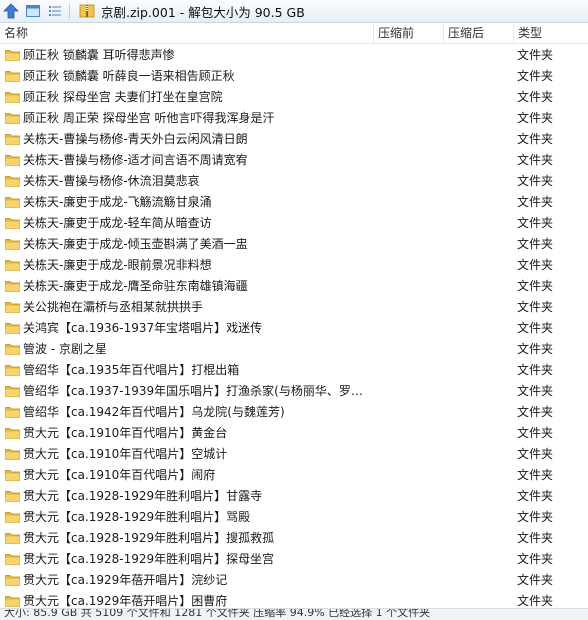 The width and height of the screenshot is (588, 620). Describe the element at coordinates (131, 370) in the screenshot. I see `list-item-name: 管绍华【ca.1935年百代唱片】打棍出箱` at that location.